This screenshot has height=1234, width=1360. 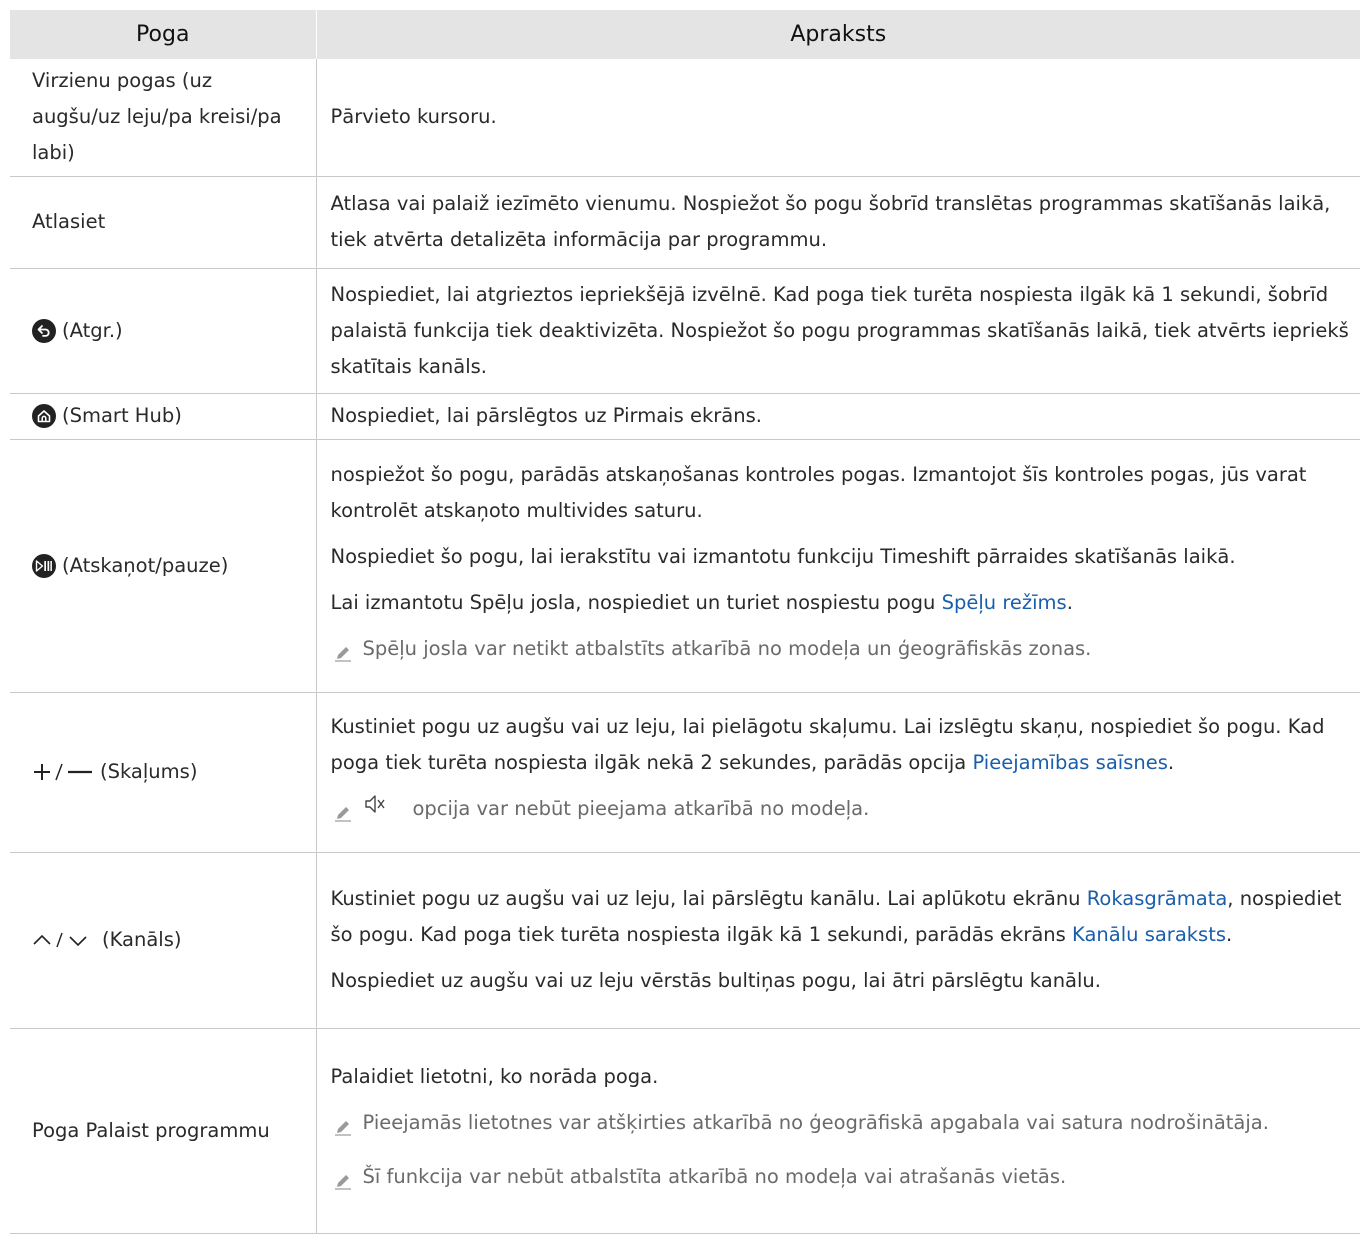 I want to click on back-icon, so click(x=44, y=330).